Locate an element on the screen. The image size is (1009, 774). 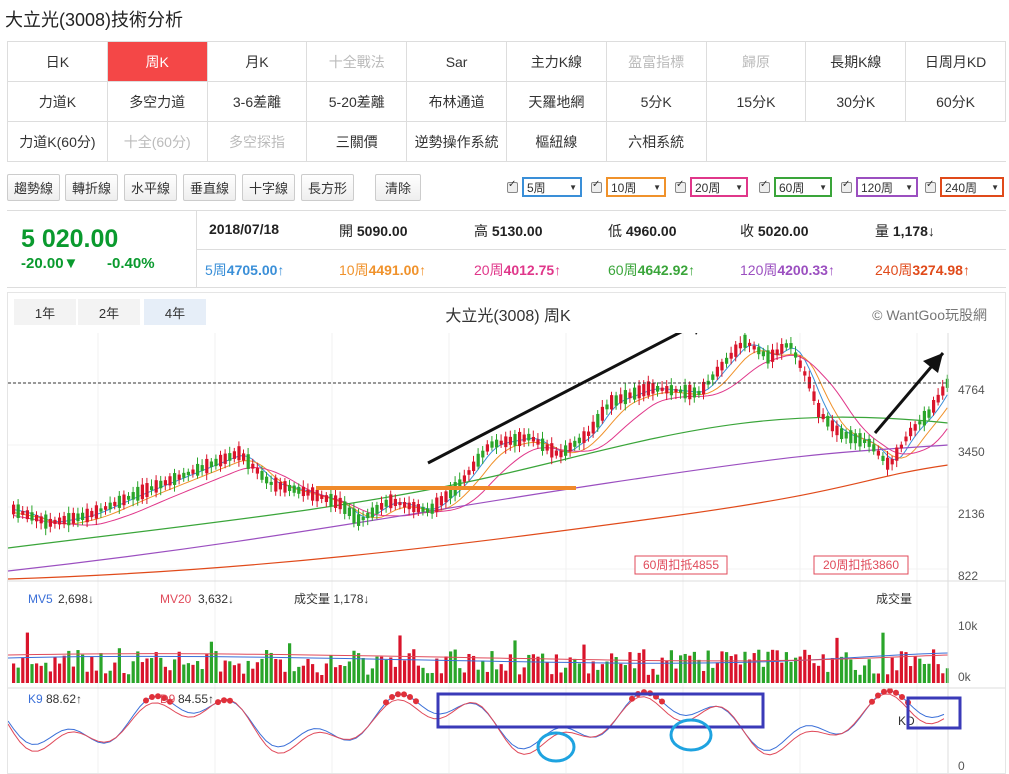
vol-tick: 0k is located at coordinates (965, 677).